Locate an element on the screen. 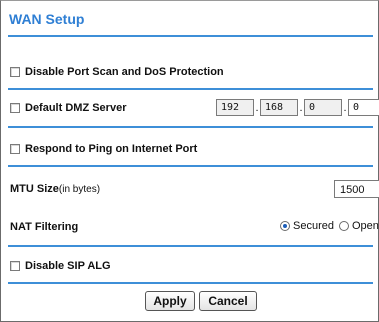 The width and height of the screenshot is (379, 322). nat-secured-radio is located at coordinates (285, 226).